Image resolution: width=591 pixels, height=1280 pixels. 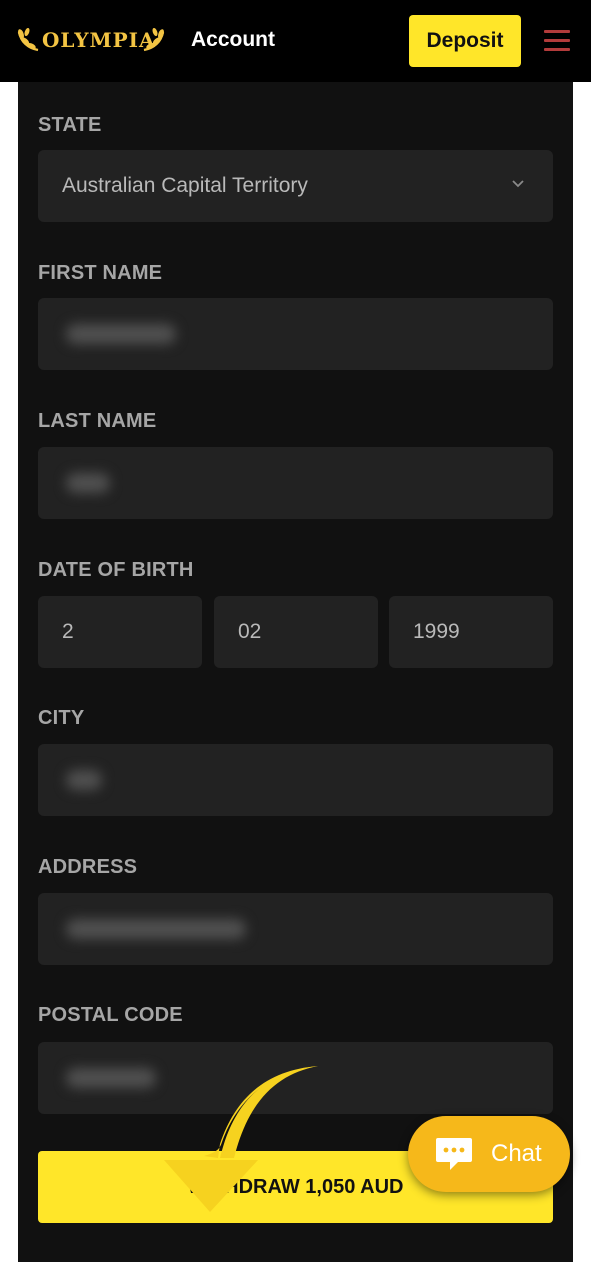 What do you see at coordinates (61, 718) in the screenshot?
I see `city-label: CITY` at bounding box center [61, 718].